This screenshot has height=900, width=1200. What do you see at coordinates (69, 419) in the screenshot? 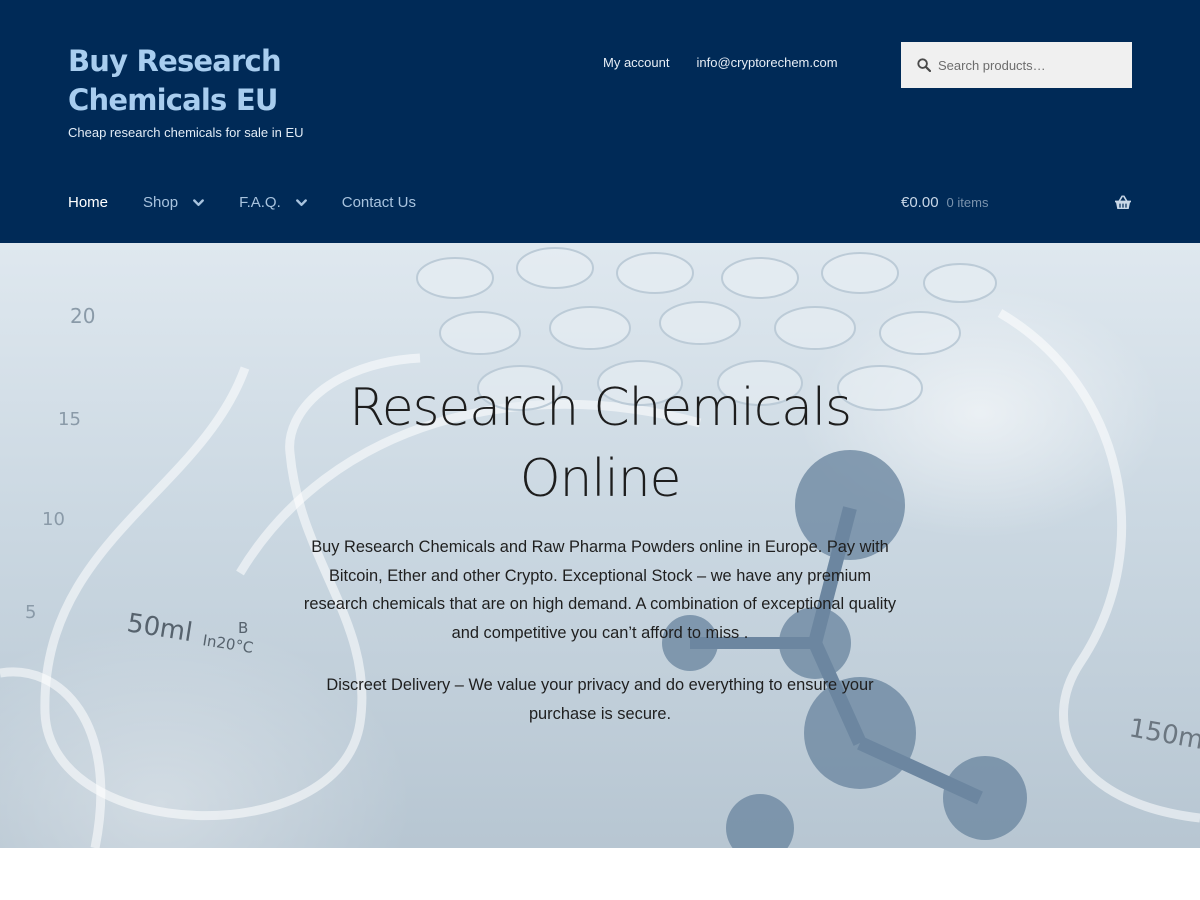
I see `bg-label-15: 15` at bounding box center [69, 419].